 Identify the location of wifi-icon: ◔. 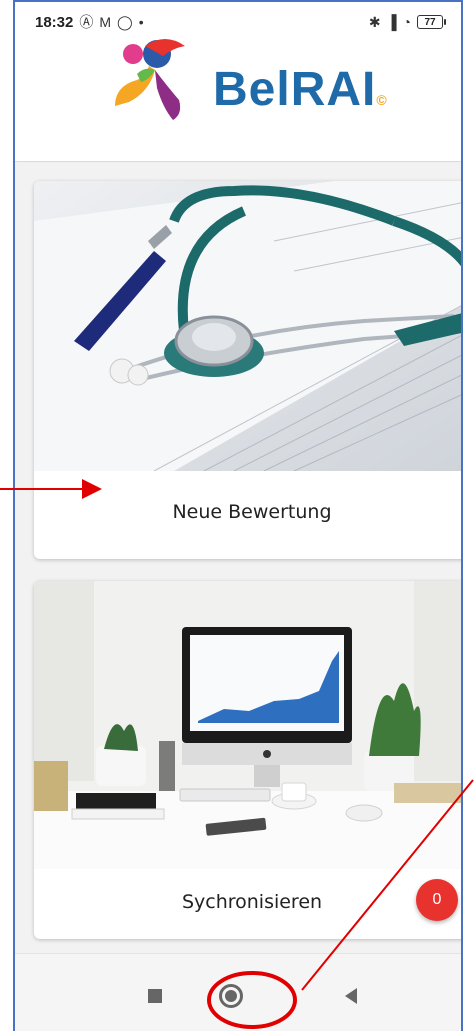
(406, 22).